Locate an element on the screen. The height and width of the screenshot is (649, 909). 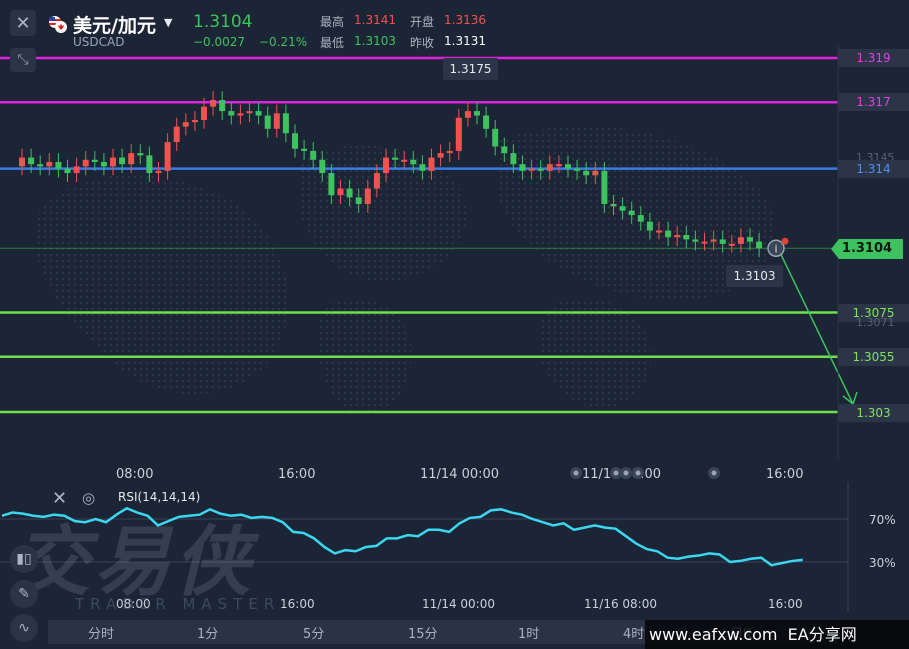
scale-label-13071: 1.3071 is located at coordinates (875, 322).